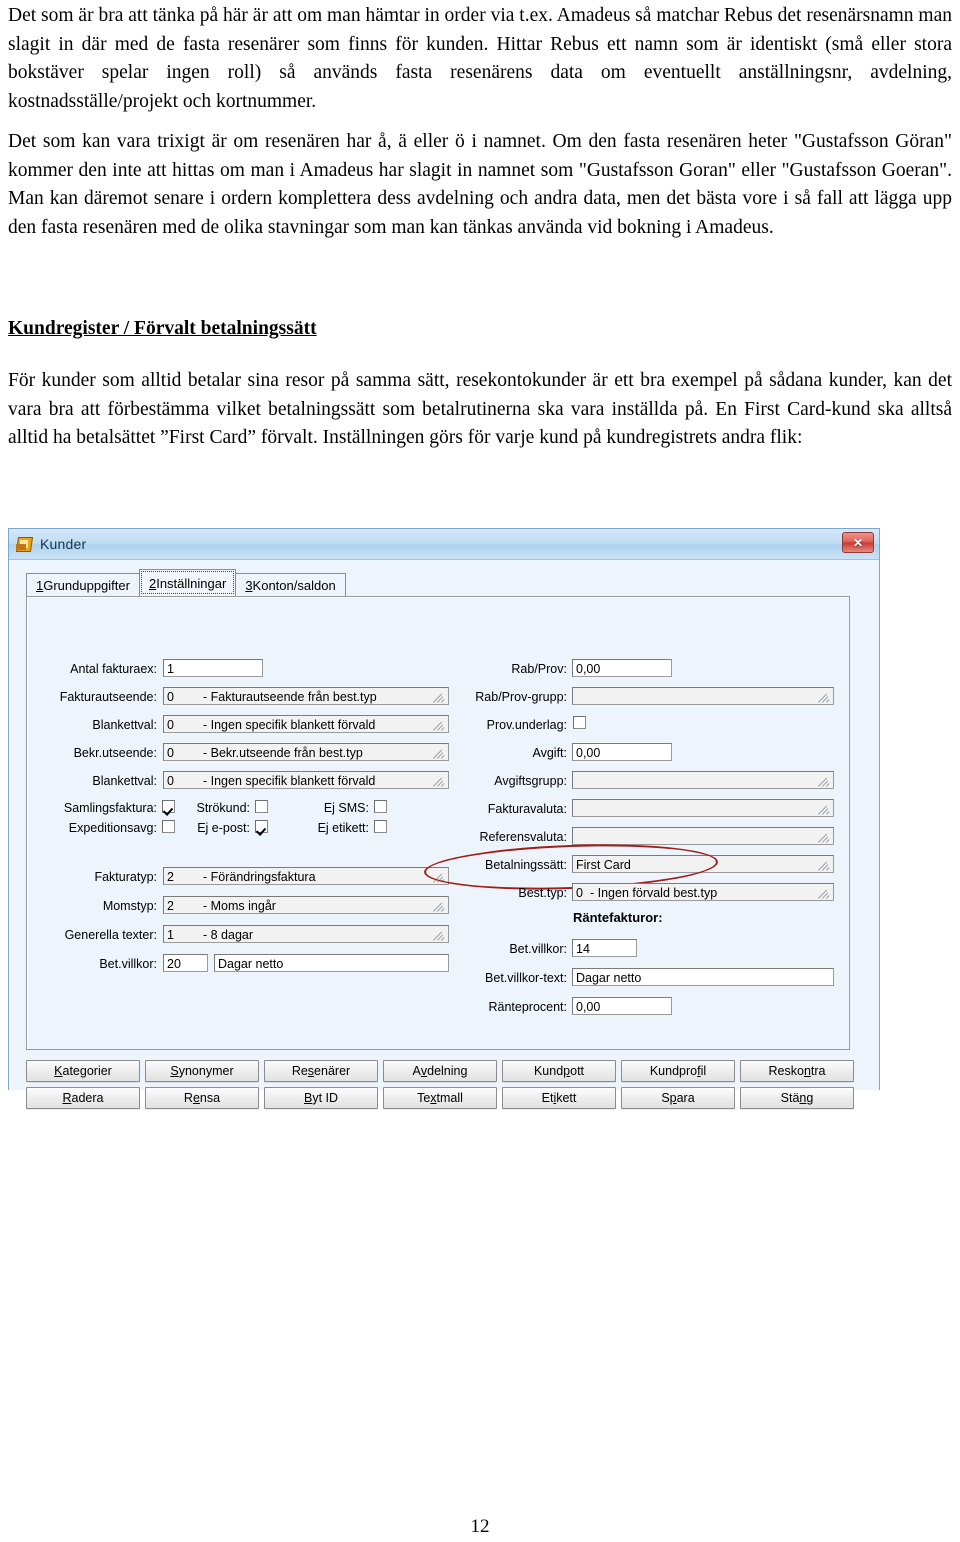 The height and width of the screenshot is (1542, 960). I want to click on button-radera: Radera, so click(83, 1098).